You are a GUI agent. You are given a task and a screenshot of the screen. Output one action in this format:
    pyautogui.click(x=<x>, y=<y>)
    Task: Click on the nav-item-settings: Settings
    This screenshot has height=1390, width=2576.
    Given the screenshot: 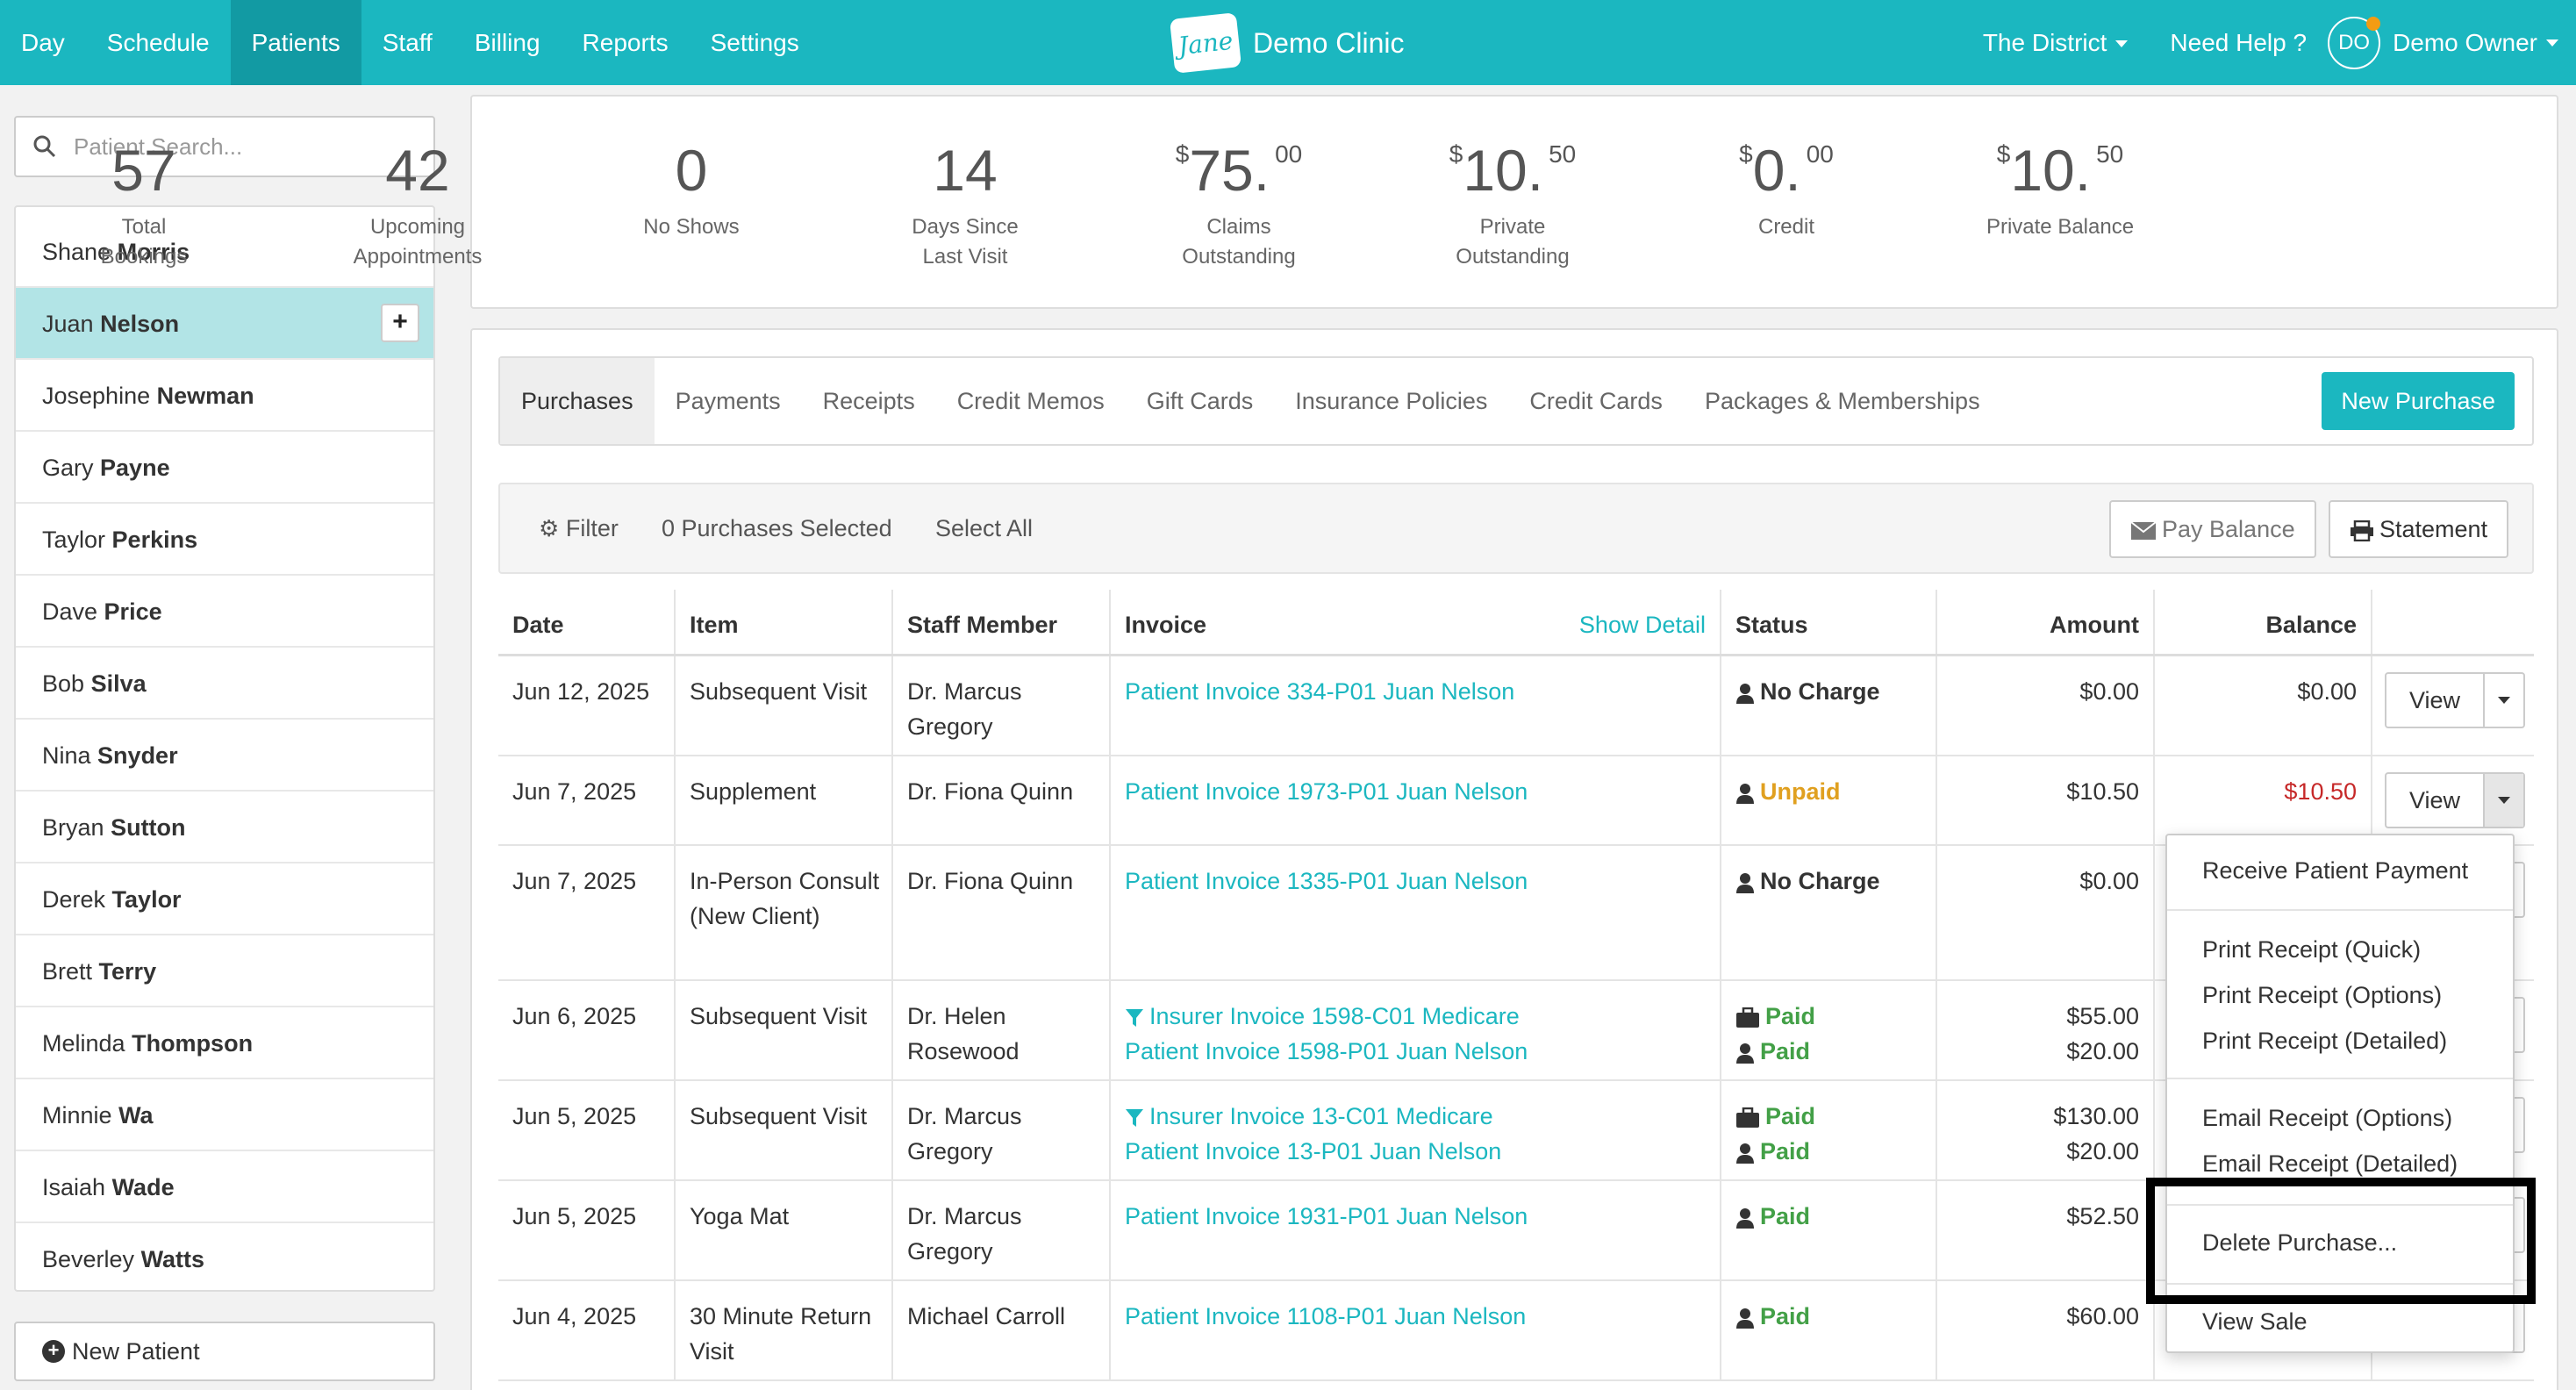 What is the action you would take?
    pyautogui.click(x=755, y=42)
    